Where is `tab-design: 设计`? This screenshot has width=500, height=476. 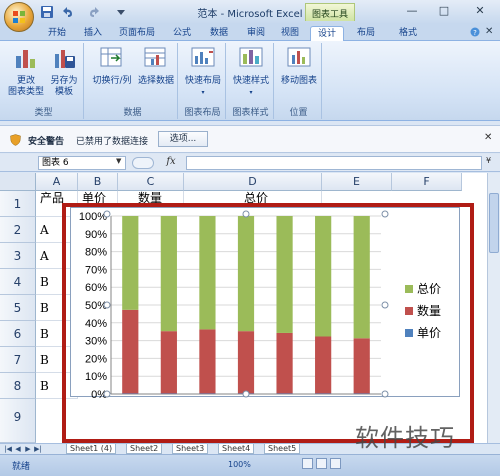 tab-design: 设计 is located at coordinates (327, 33).